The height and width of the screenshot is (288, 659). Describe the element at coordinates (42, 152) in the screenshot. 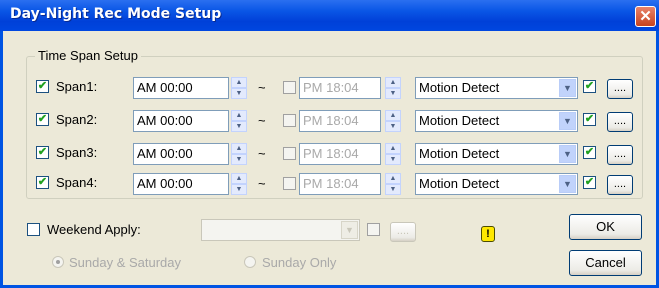

I see `span3-checkbox: ✔` at that location.